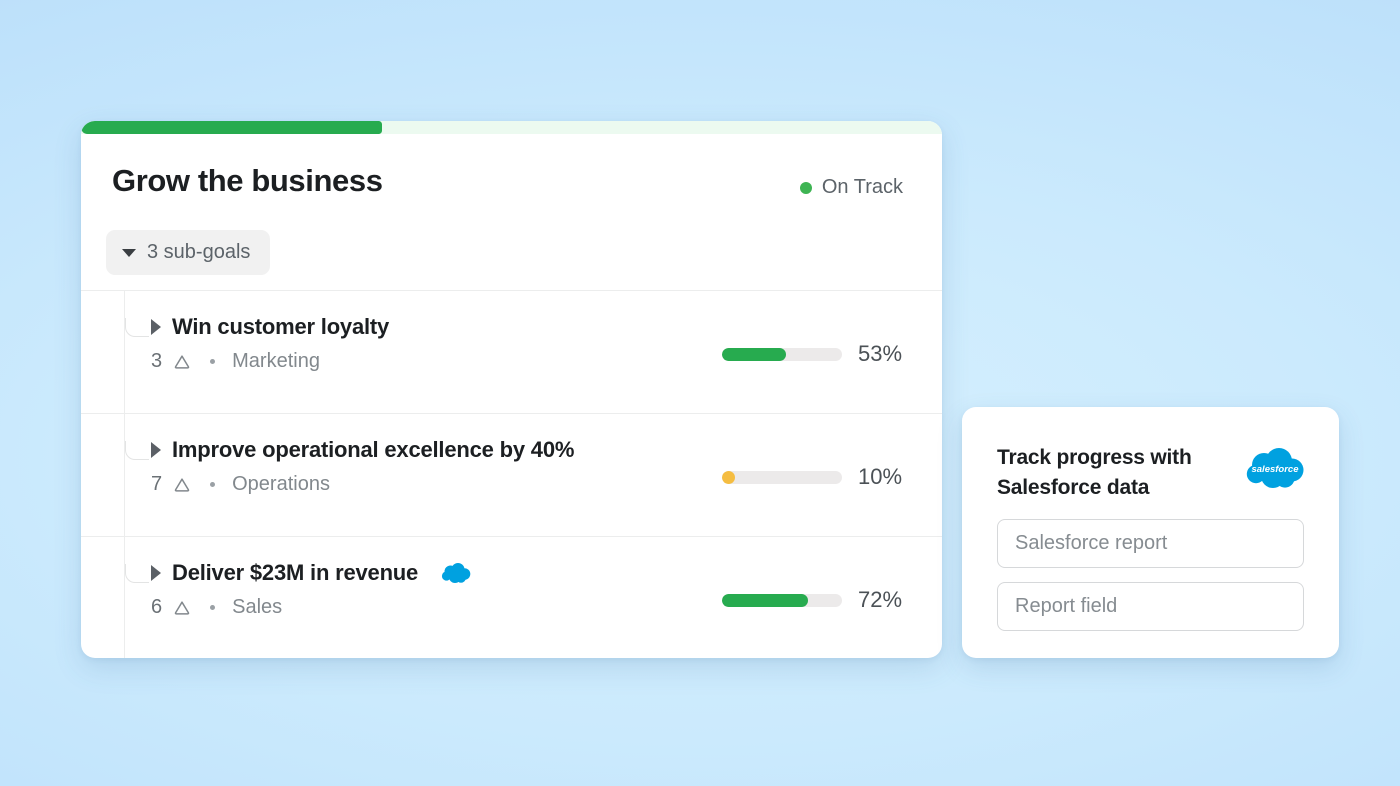 The image size is (1400, 786). Describe the element at coordinates (862, 187) in the screenshot. I see `status-badge-label: On Track` at that location.